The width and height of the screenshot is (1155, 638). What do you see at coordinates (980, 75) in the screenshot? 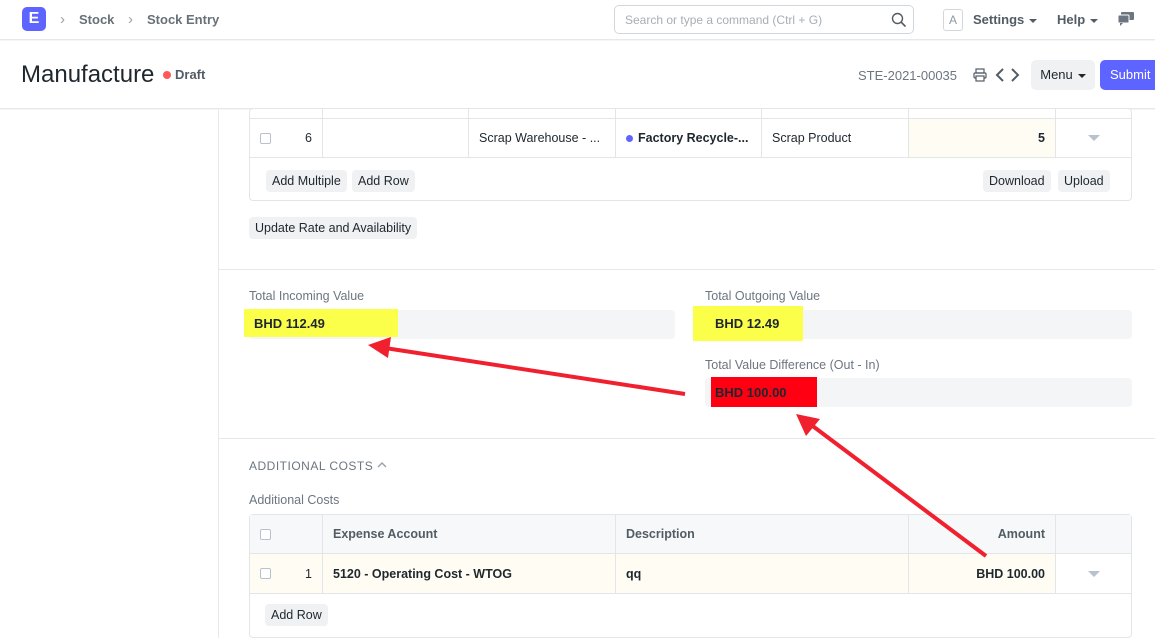
I see `printer-icon` at bounding box center [980, 75].